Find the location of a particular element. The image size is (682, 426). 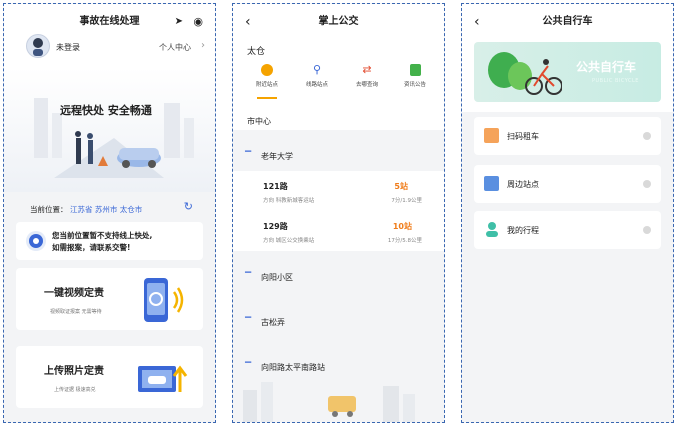

hero-slogan: 远程快处 安全畅通 is located at coordinates (106, 110).